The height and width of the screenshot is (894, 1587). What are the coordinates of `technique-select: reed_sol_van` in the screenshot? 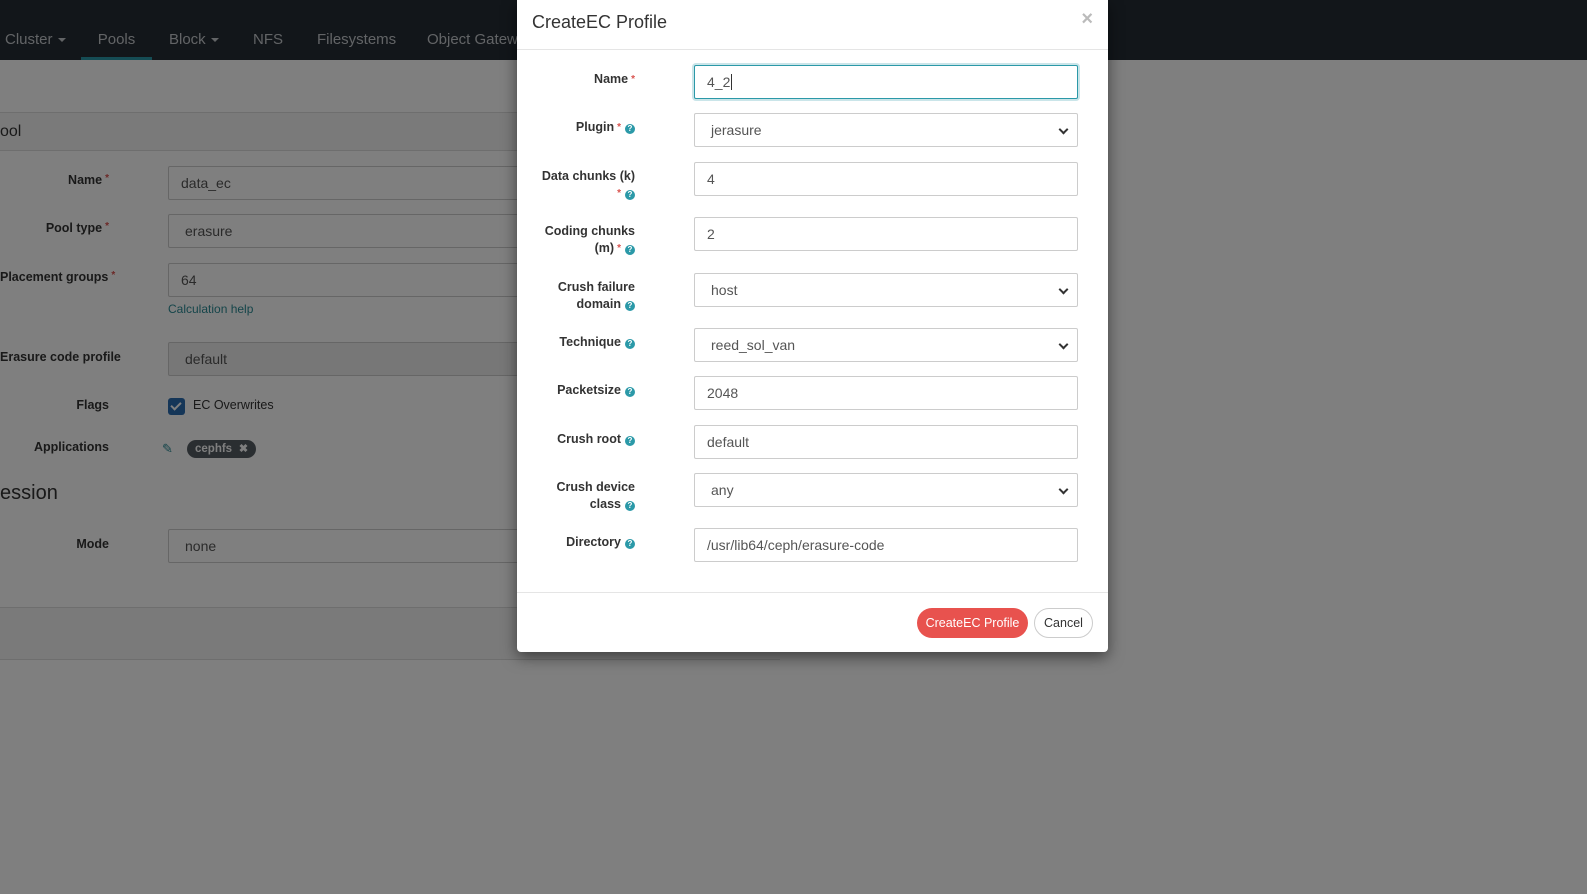 It's located at (886, 345).